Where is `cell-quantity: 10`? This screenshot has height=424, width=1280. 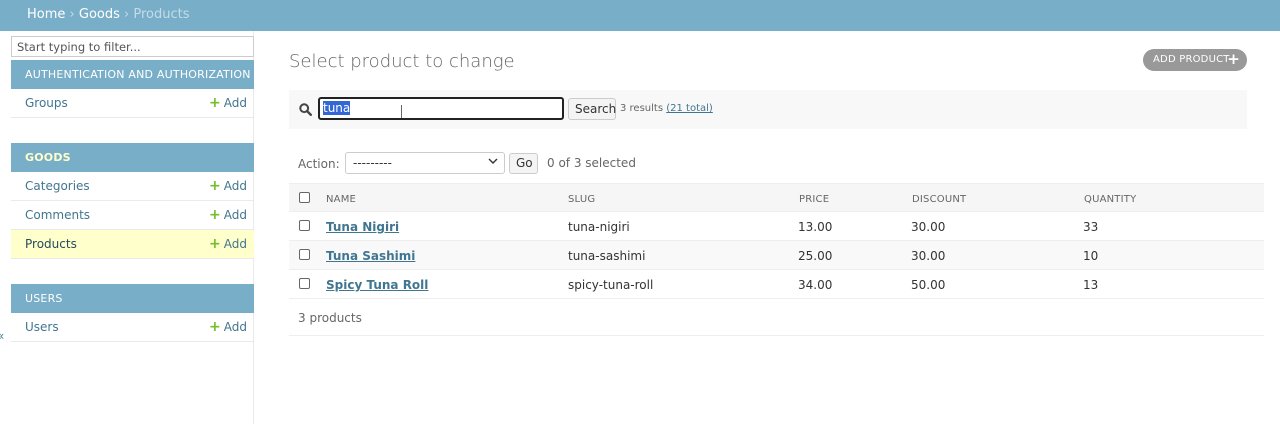 cell-quantity: 10 is located at coordinates (1091, 256).